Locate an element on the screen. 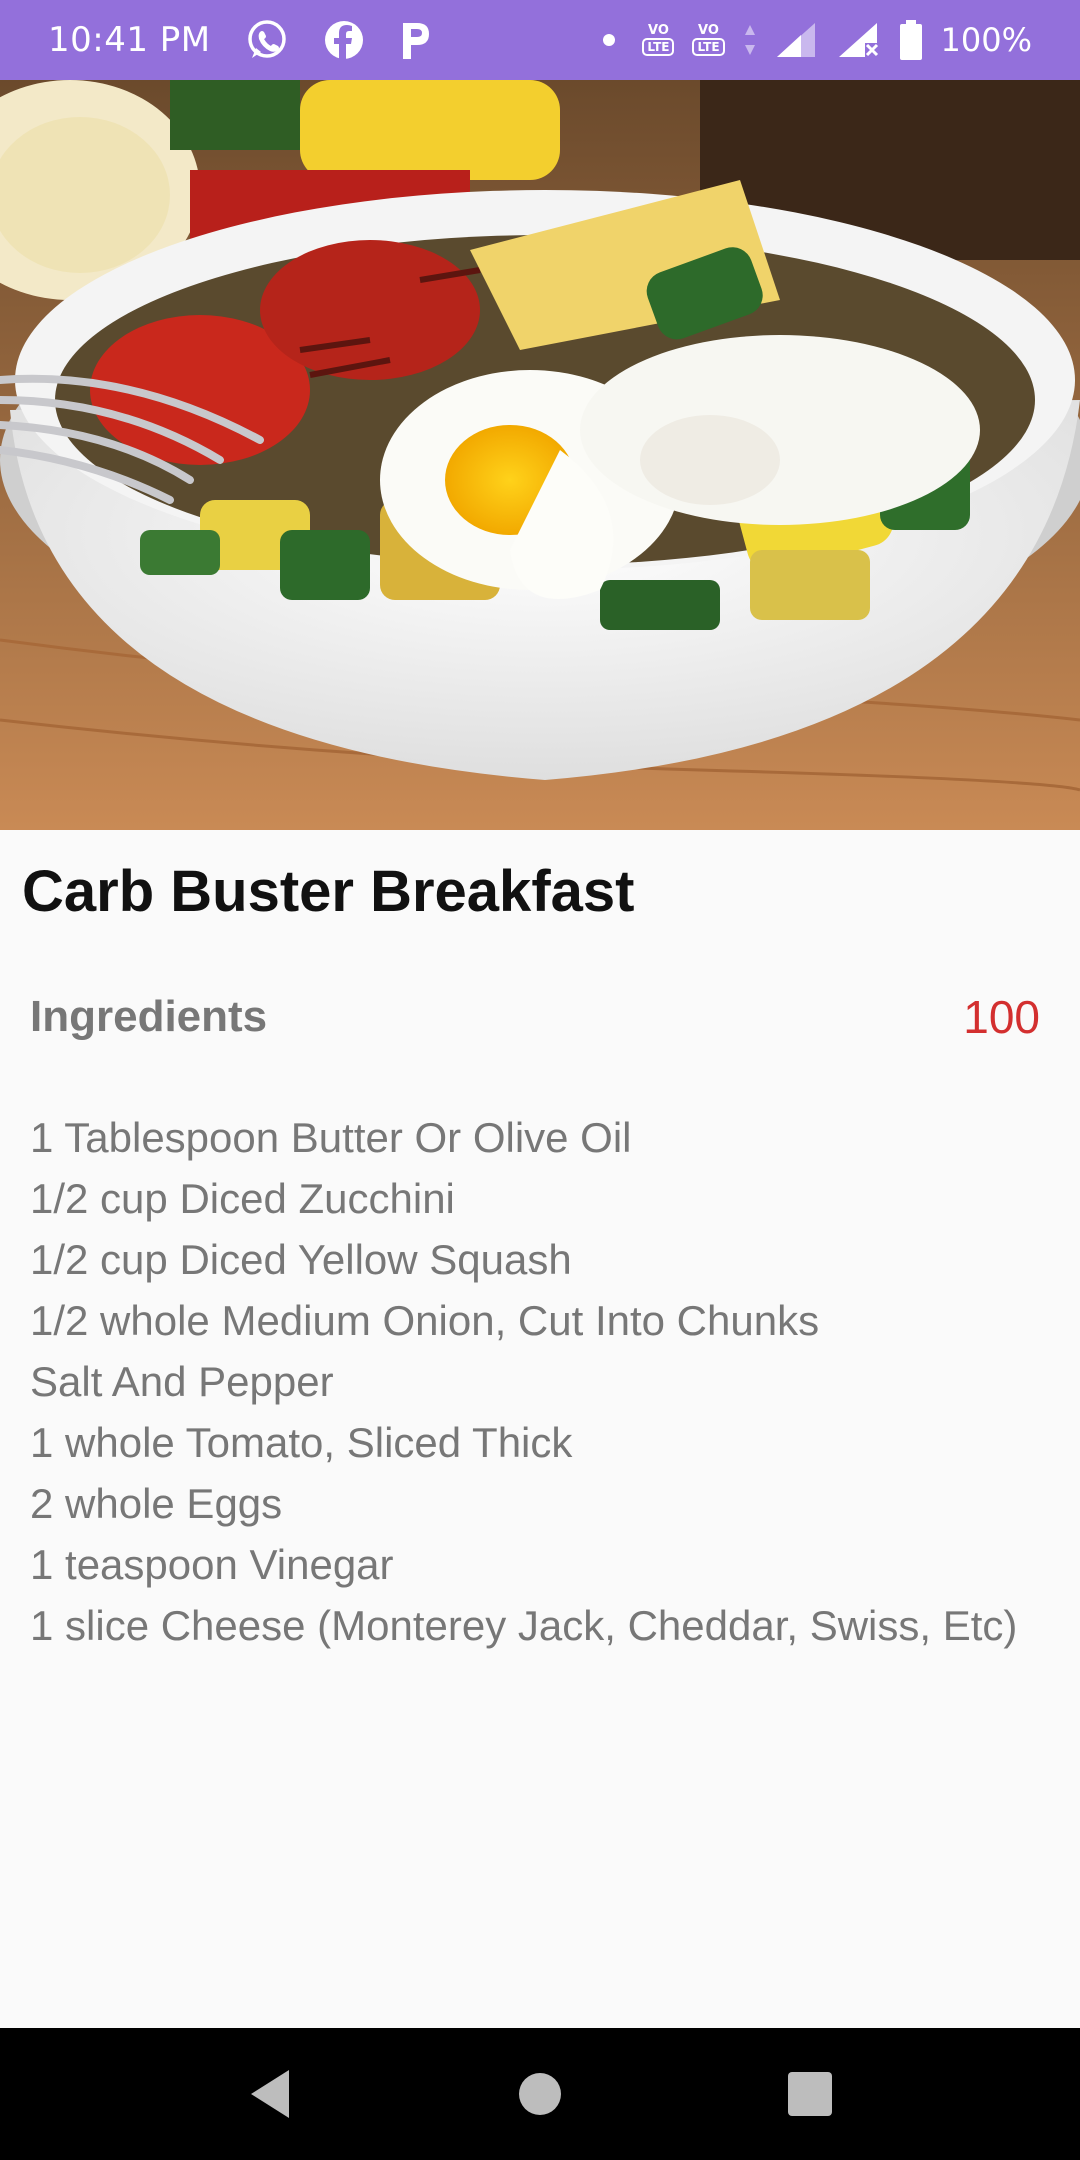  volte2-sub: LTE is located at coordinates (708, 47).